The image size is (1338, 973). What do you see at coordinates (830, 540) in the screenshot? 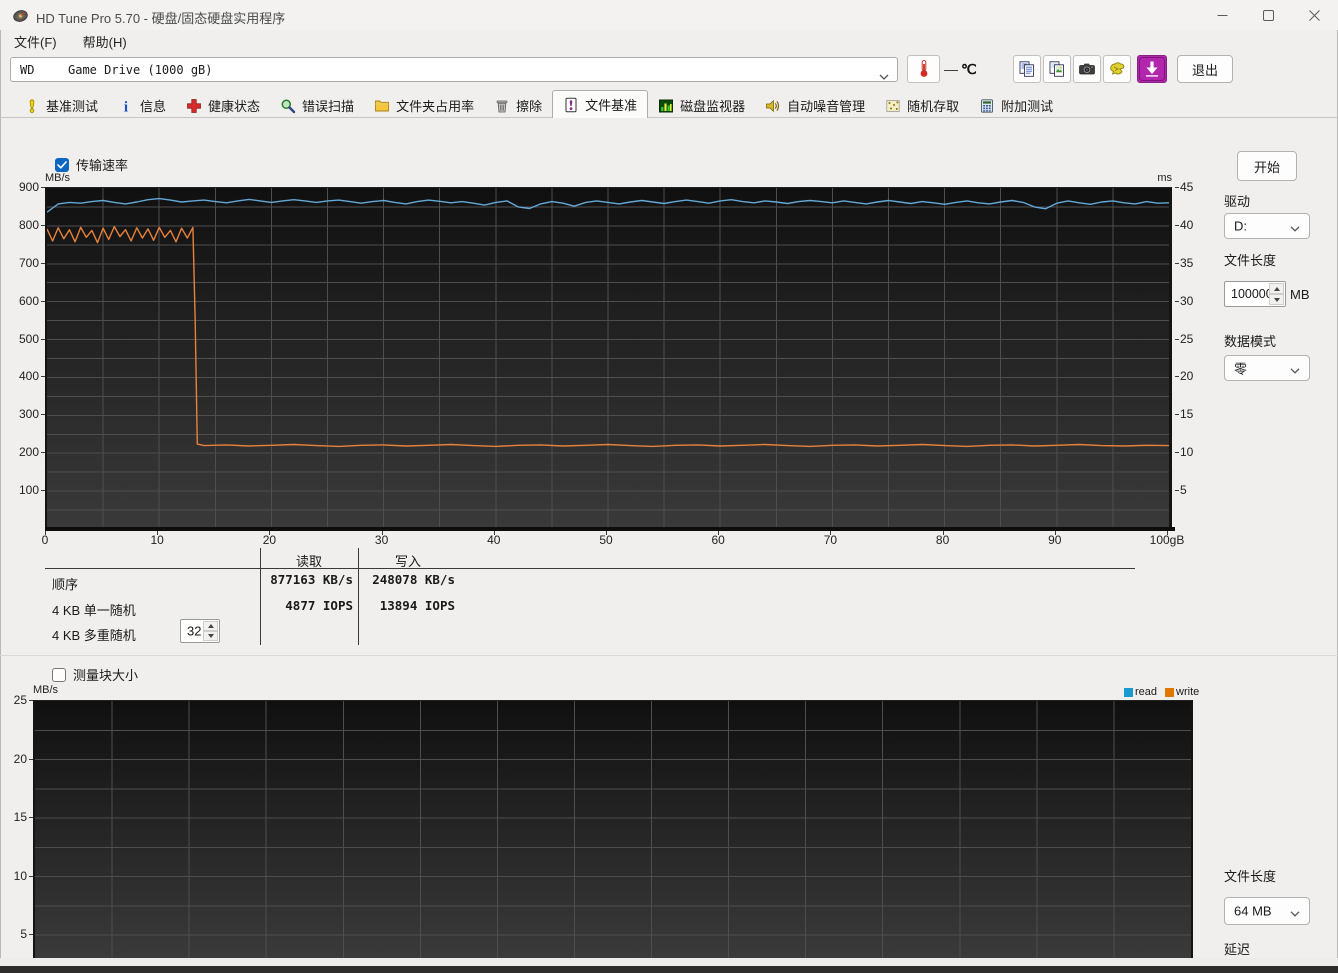
I see `main-x-tick: 70` at bounding box center [830, 540].